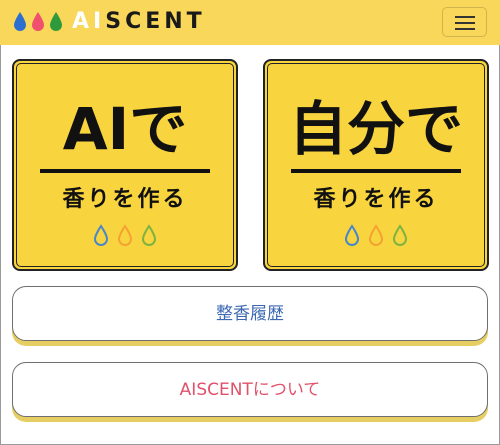 The width and height of the screenshot is (500, 445). What do you see at coordinates (250, 22) in the screenshot?
I see `navbar: AISCENT` at bounding box center [250, 22].